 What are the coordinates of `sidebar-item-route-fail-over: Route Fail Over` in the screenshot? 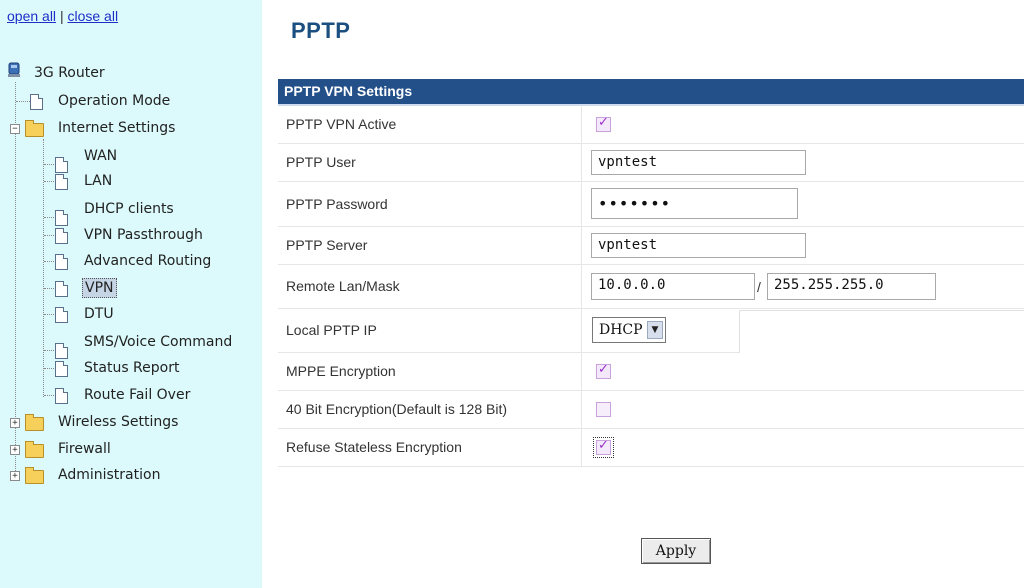 It's located at (131, 395).